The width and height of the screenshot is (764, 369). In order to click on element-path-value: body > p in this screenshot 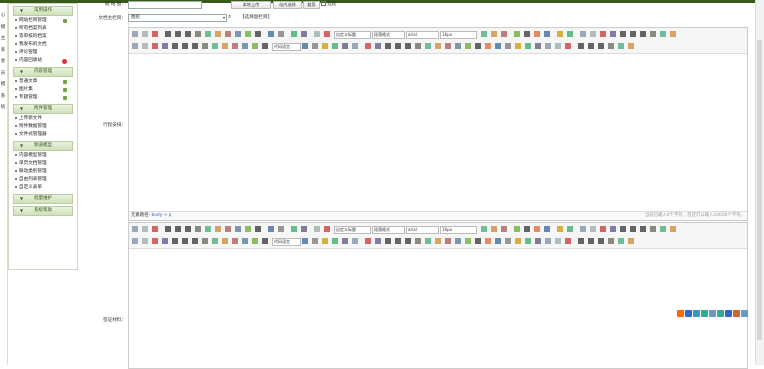, I will do `click(161, 215)`.